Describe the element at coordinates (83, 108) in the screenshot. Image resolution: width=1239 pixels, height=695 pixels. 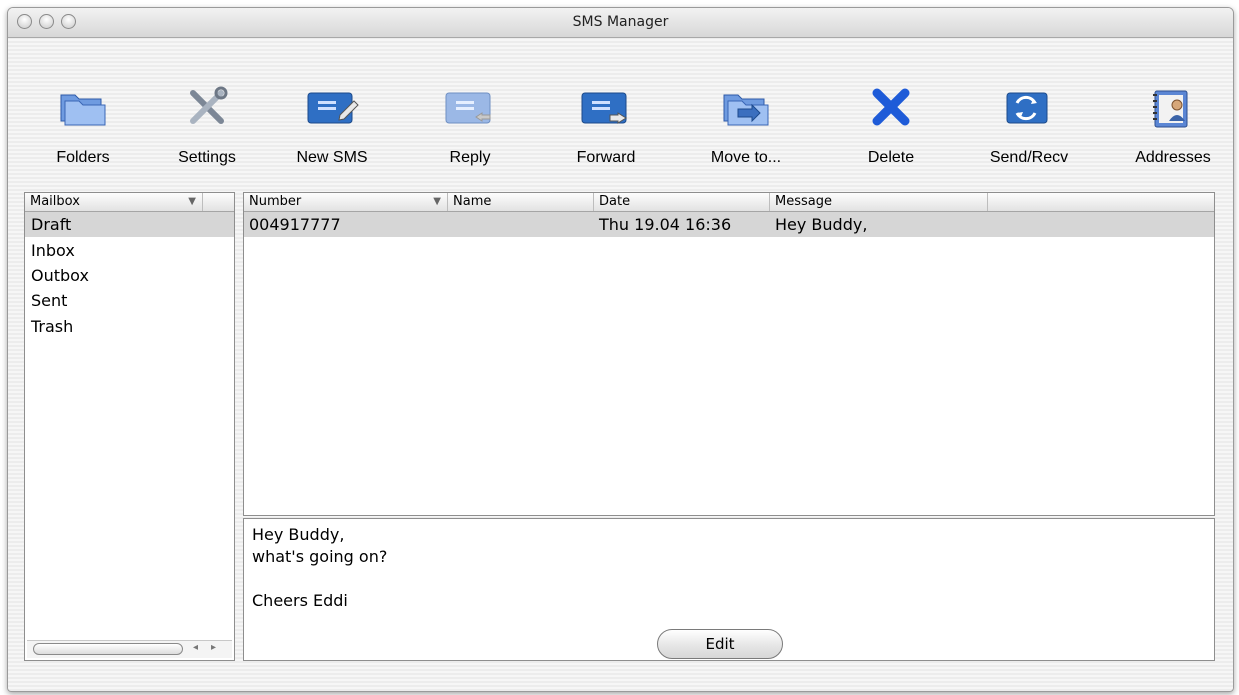
I see `folders-icon` at that location.